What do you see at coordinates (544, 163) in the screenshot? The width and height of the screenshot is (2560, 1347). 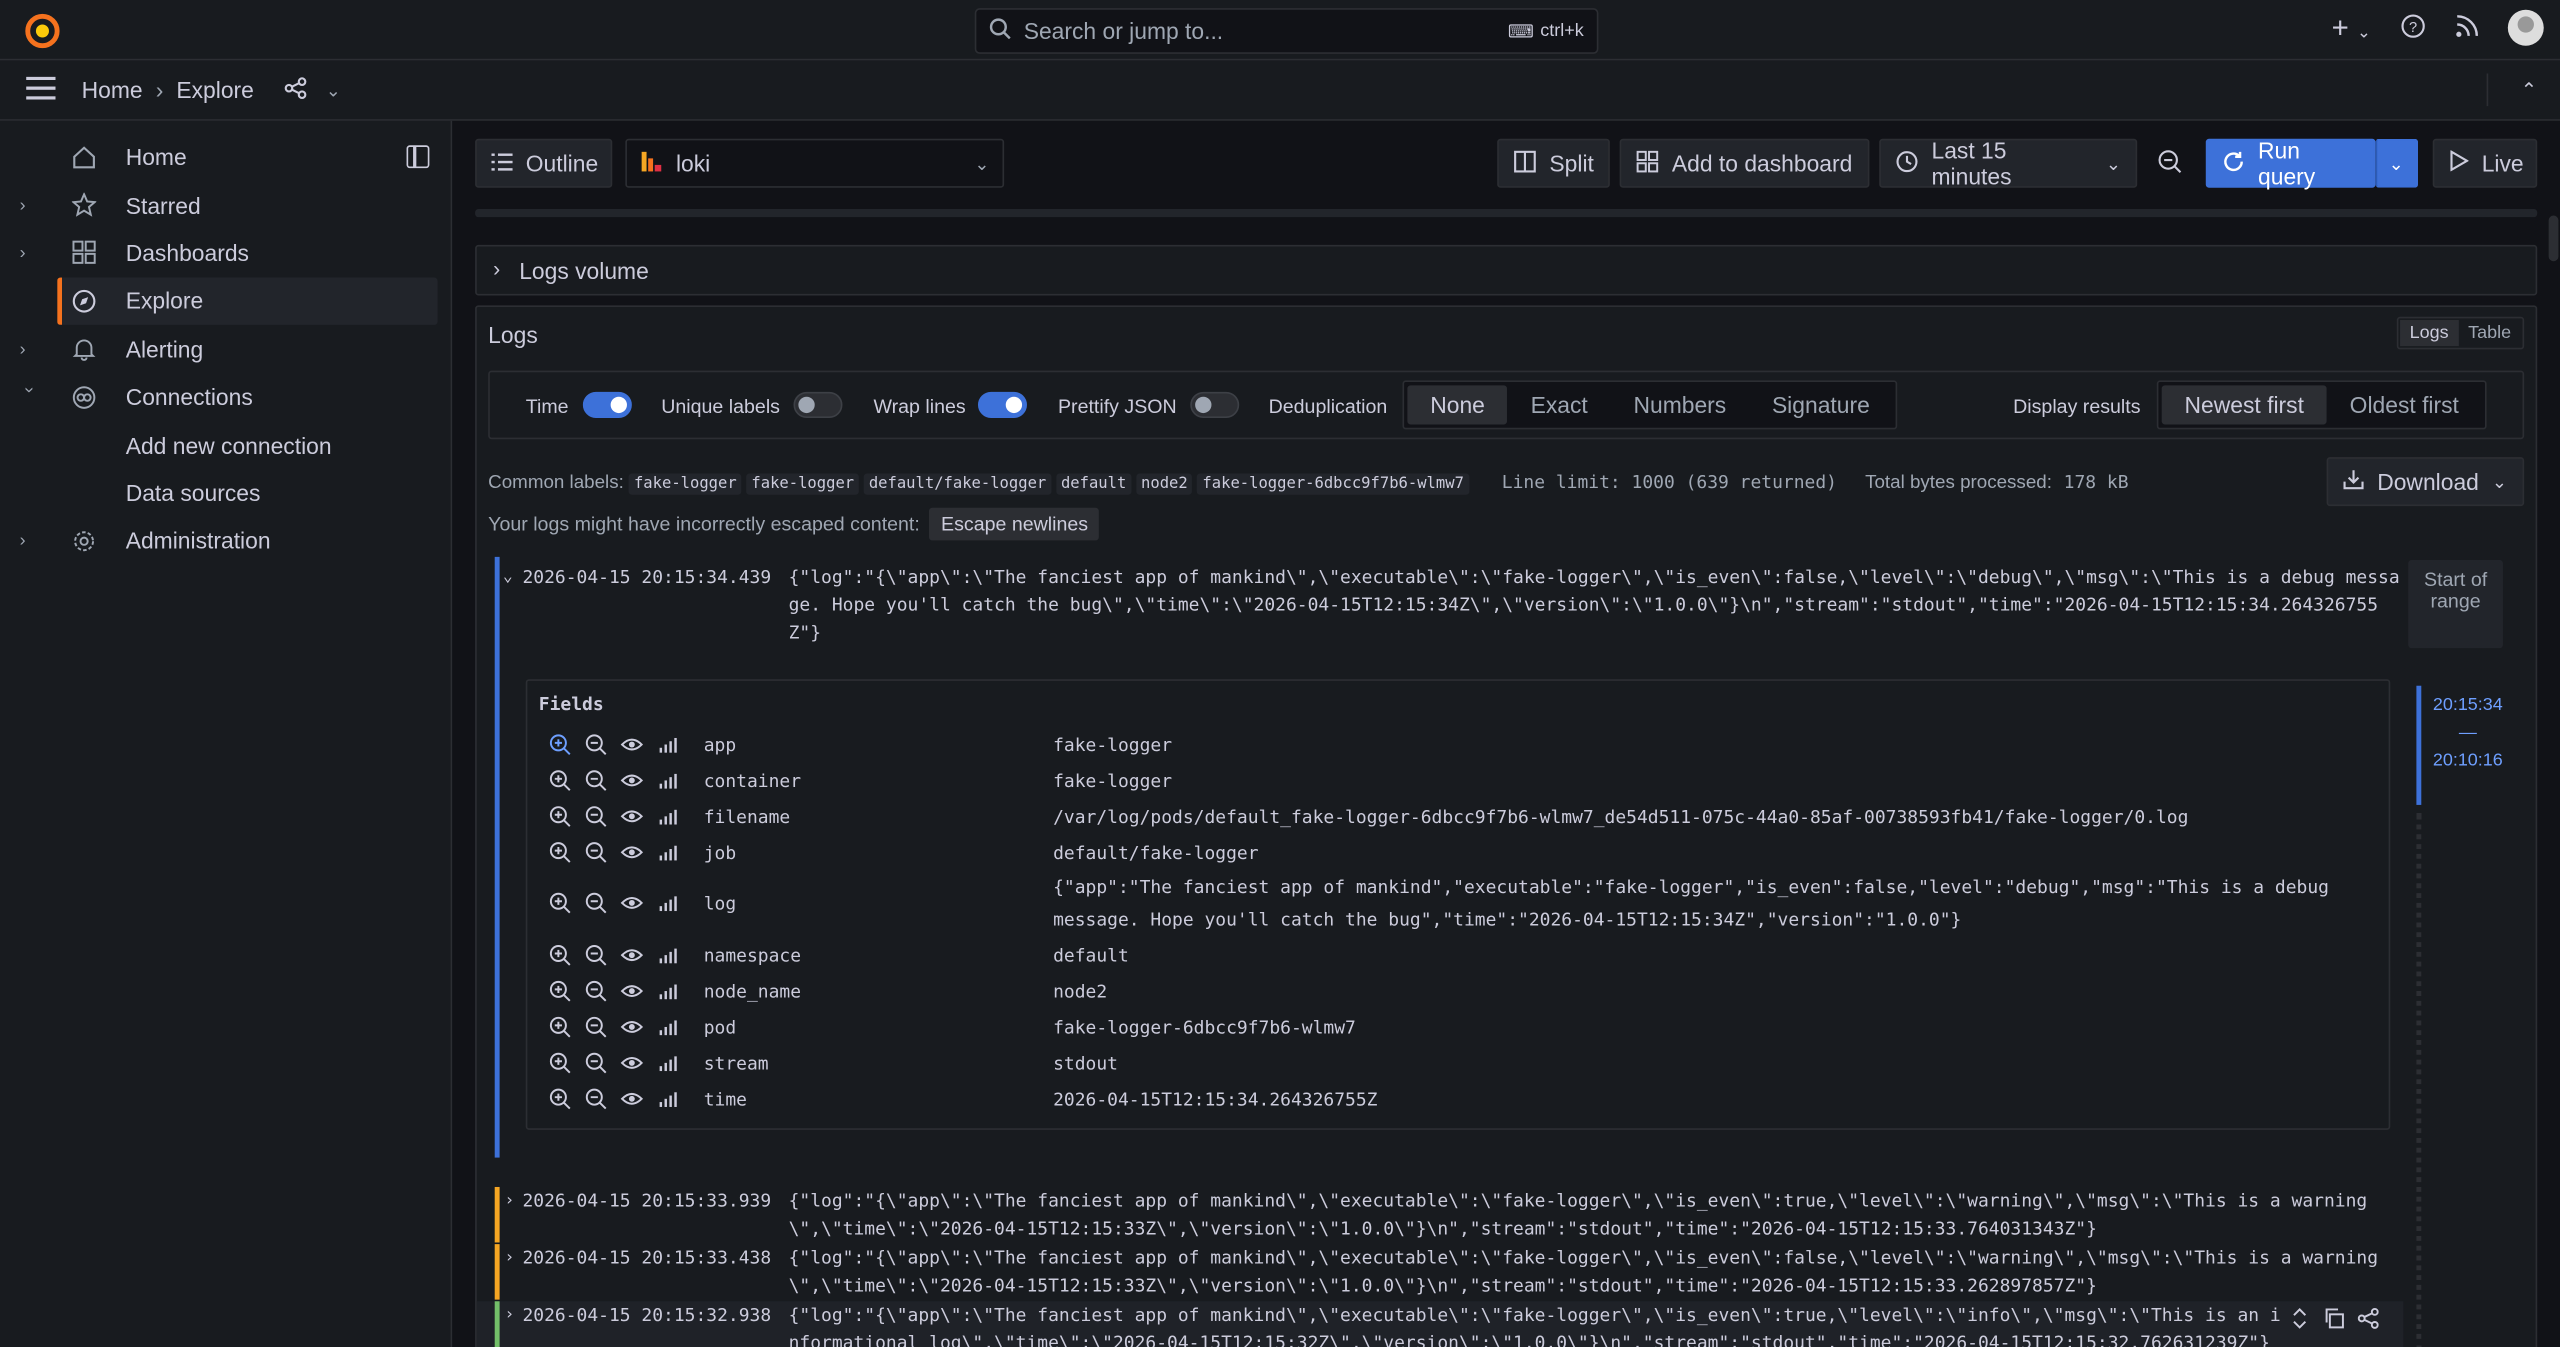 I see `outline-button: Outline` at bounding box center [544, 163].